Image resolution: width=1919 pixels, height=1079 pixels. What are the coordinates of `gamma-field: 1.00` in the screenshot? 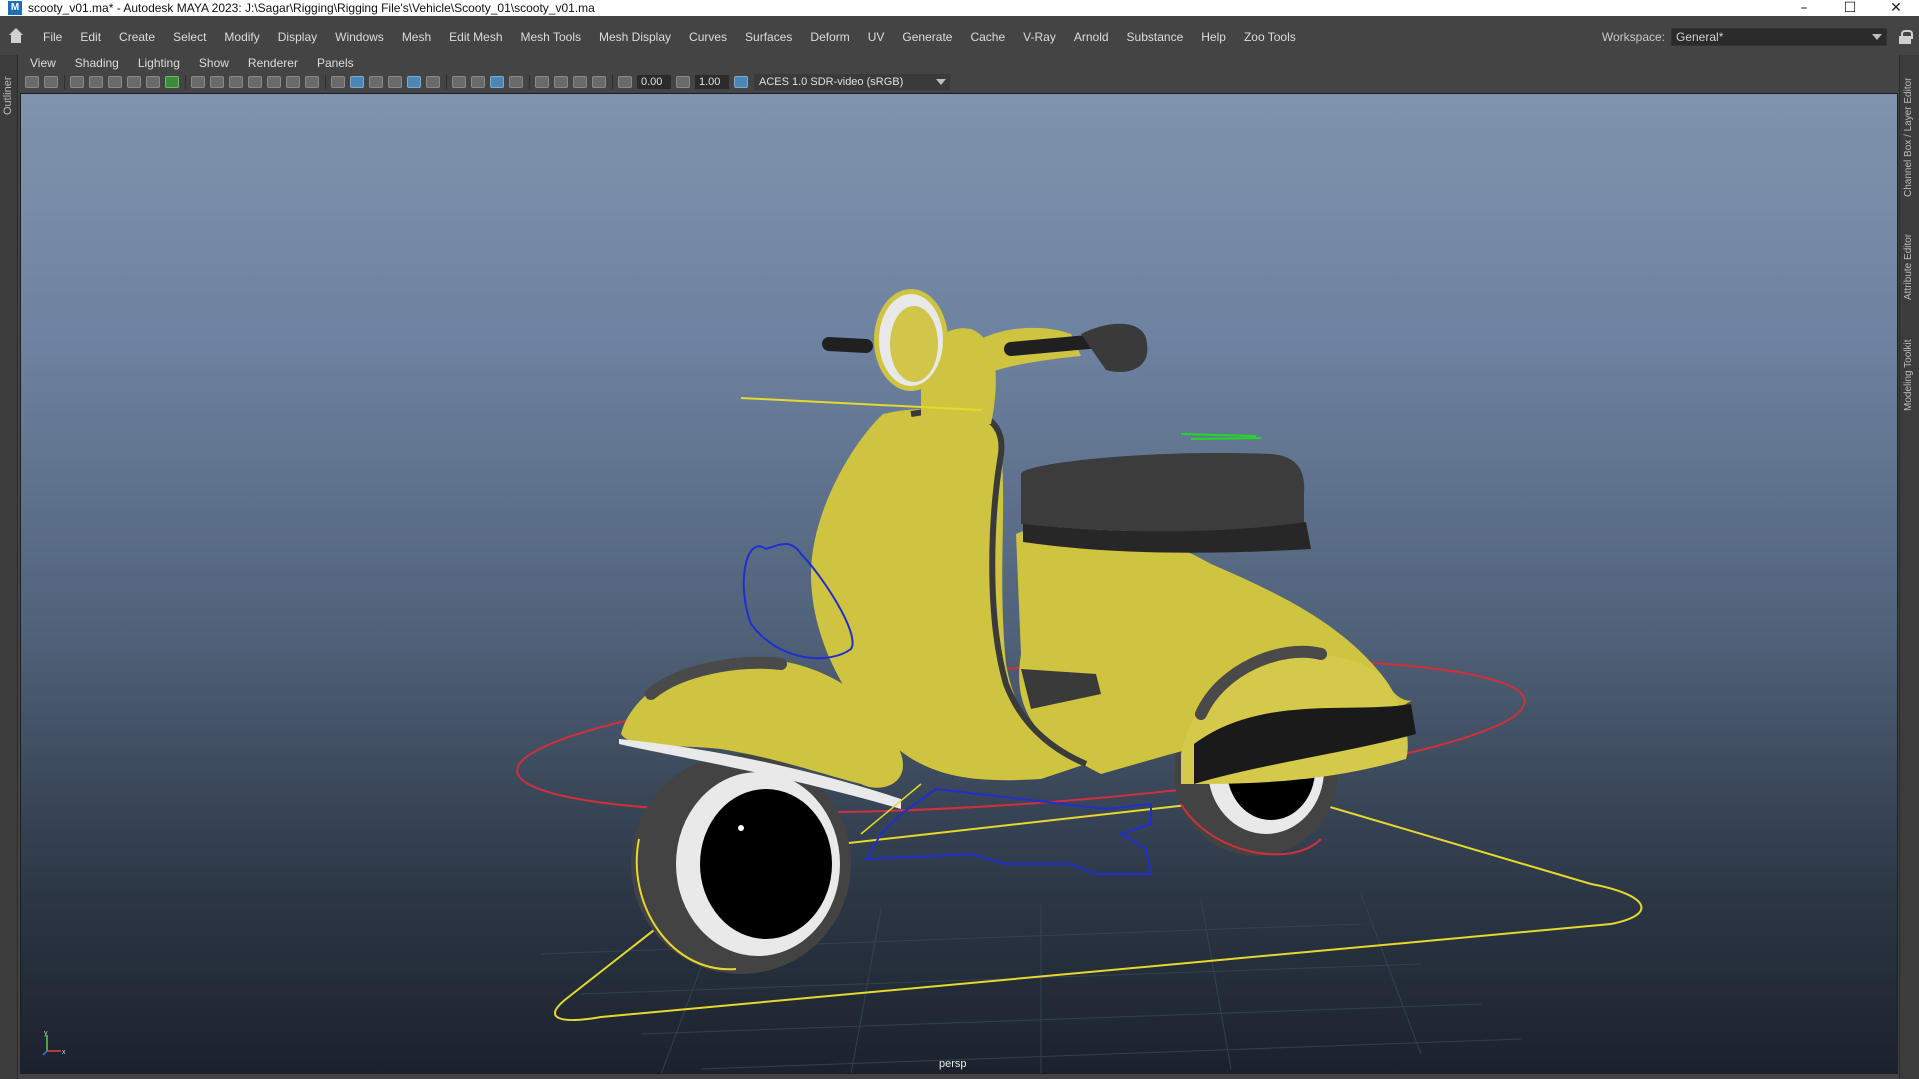 It's located at (712, 82).